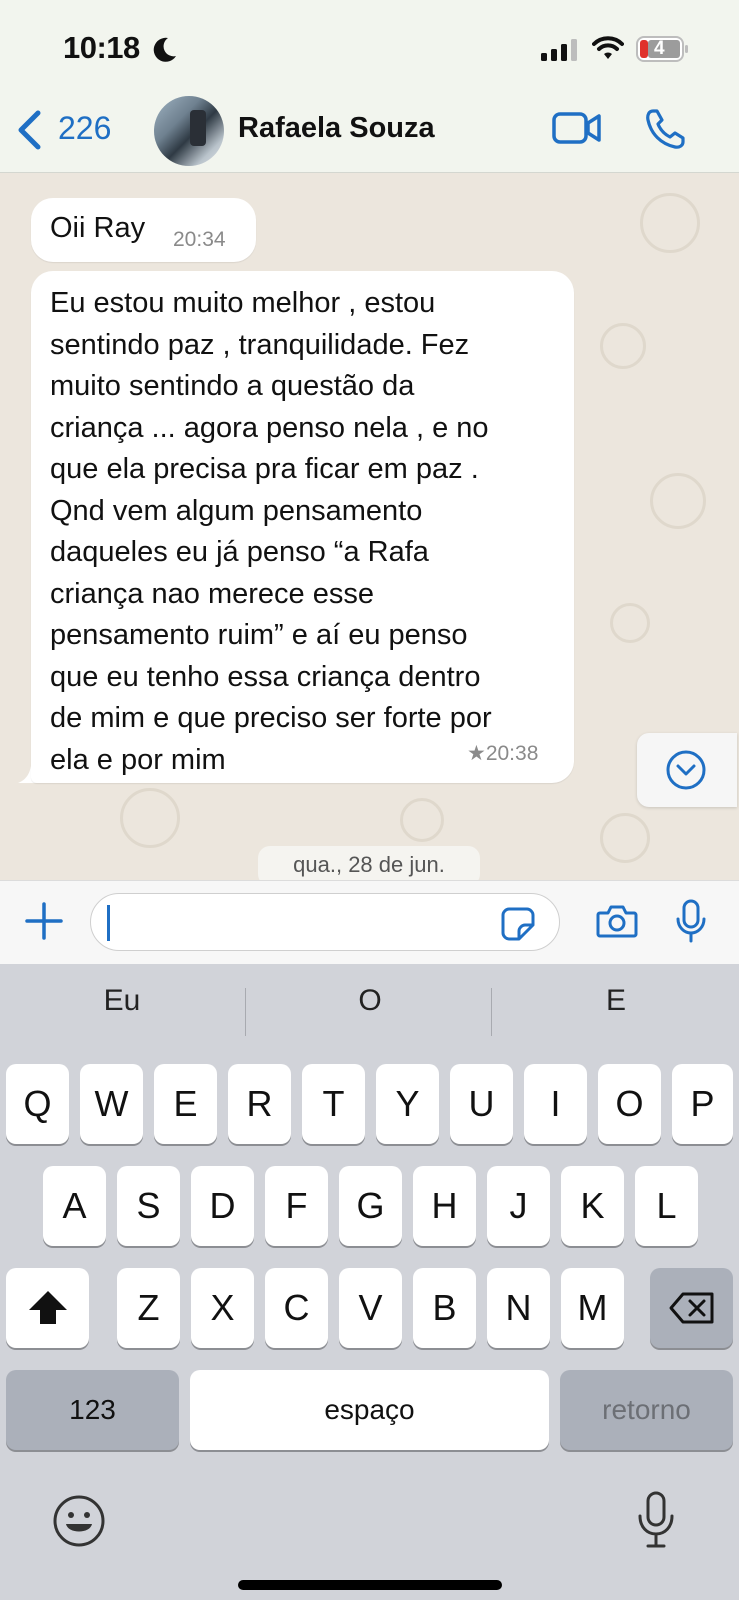 The image size is (739, 1600). Describe the element at coordinates (74, 1206) in the screenshot. I see `key-a: A` at that location.